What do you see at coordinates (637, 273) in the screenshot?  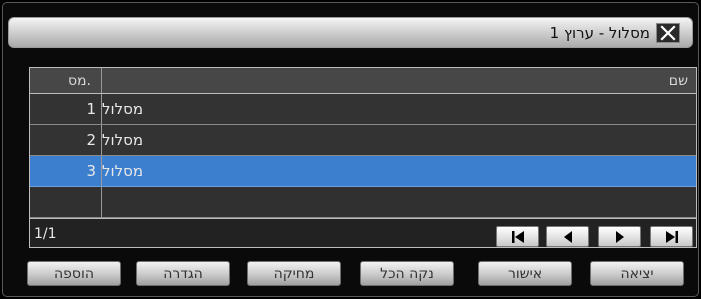 I see `exit-button: יציאה` at bounding box center [637, 273].